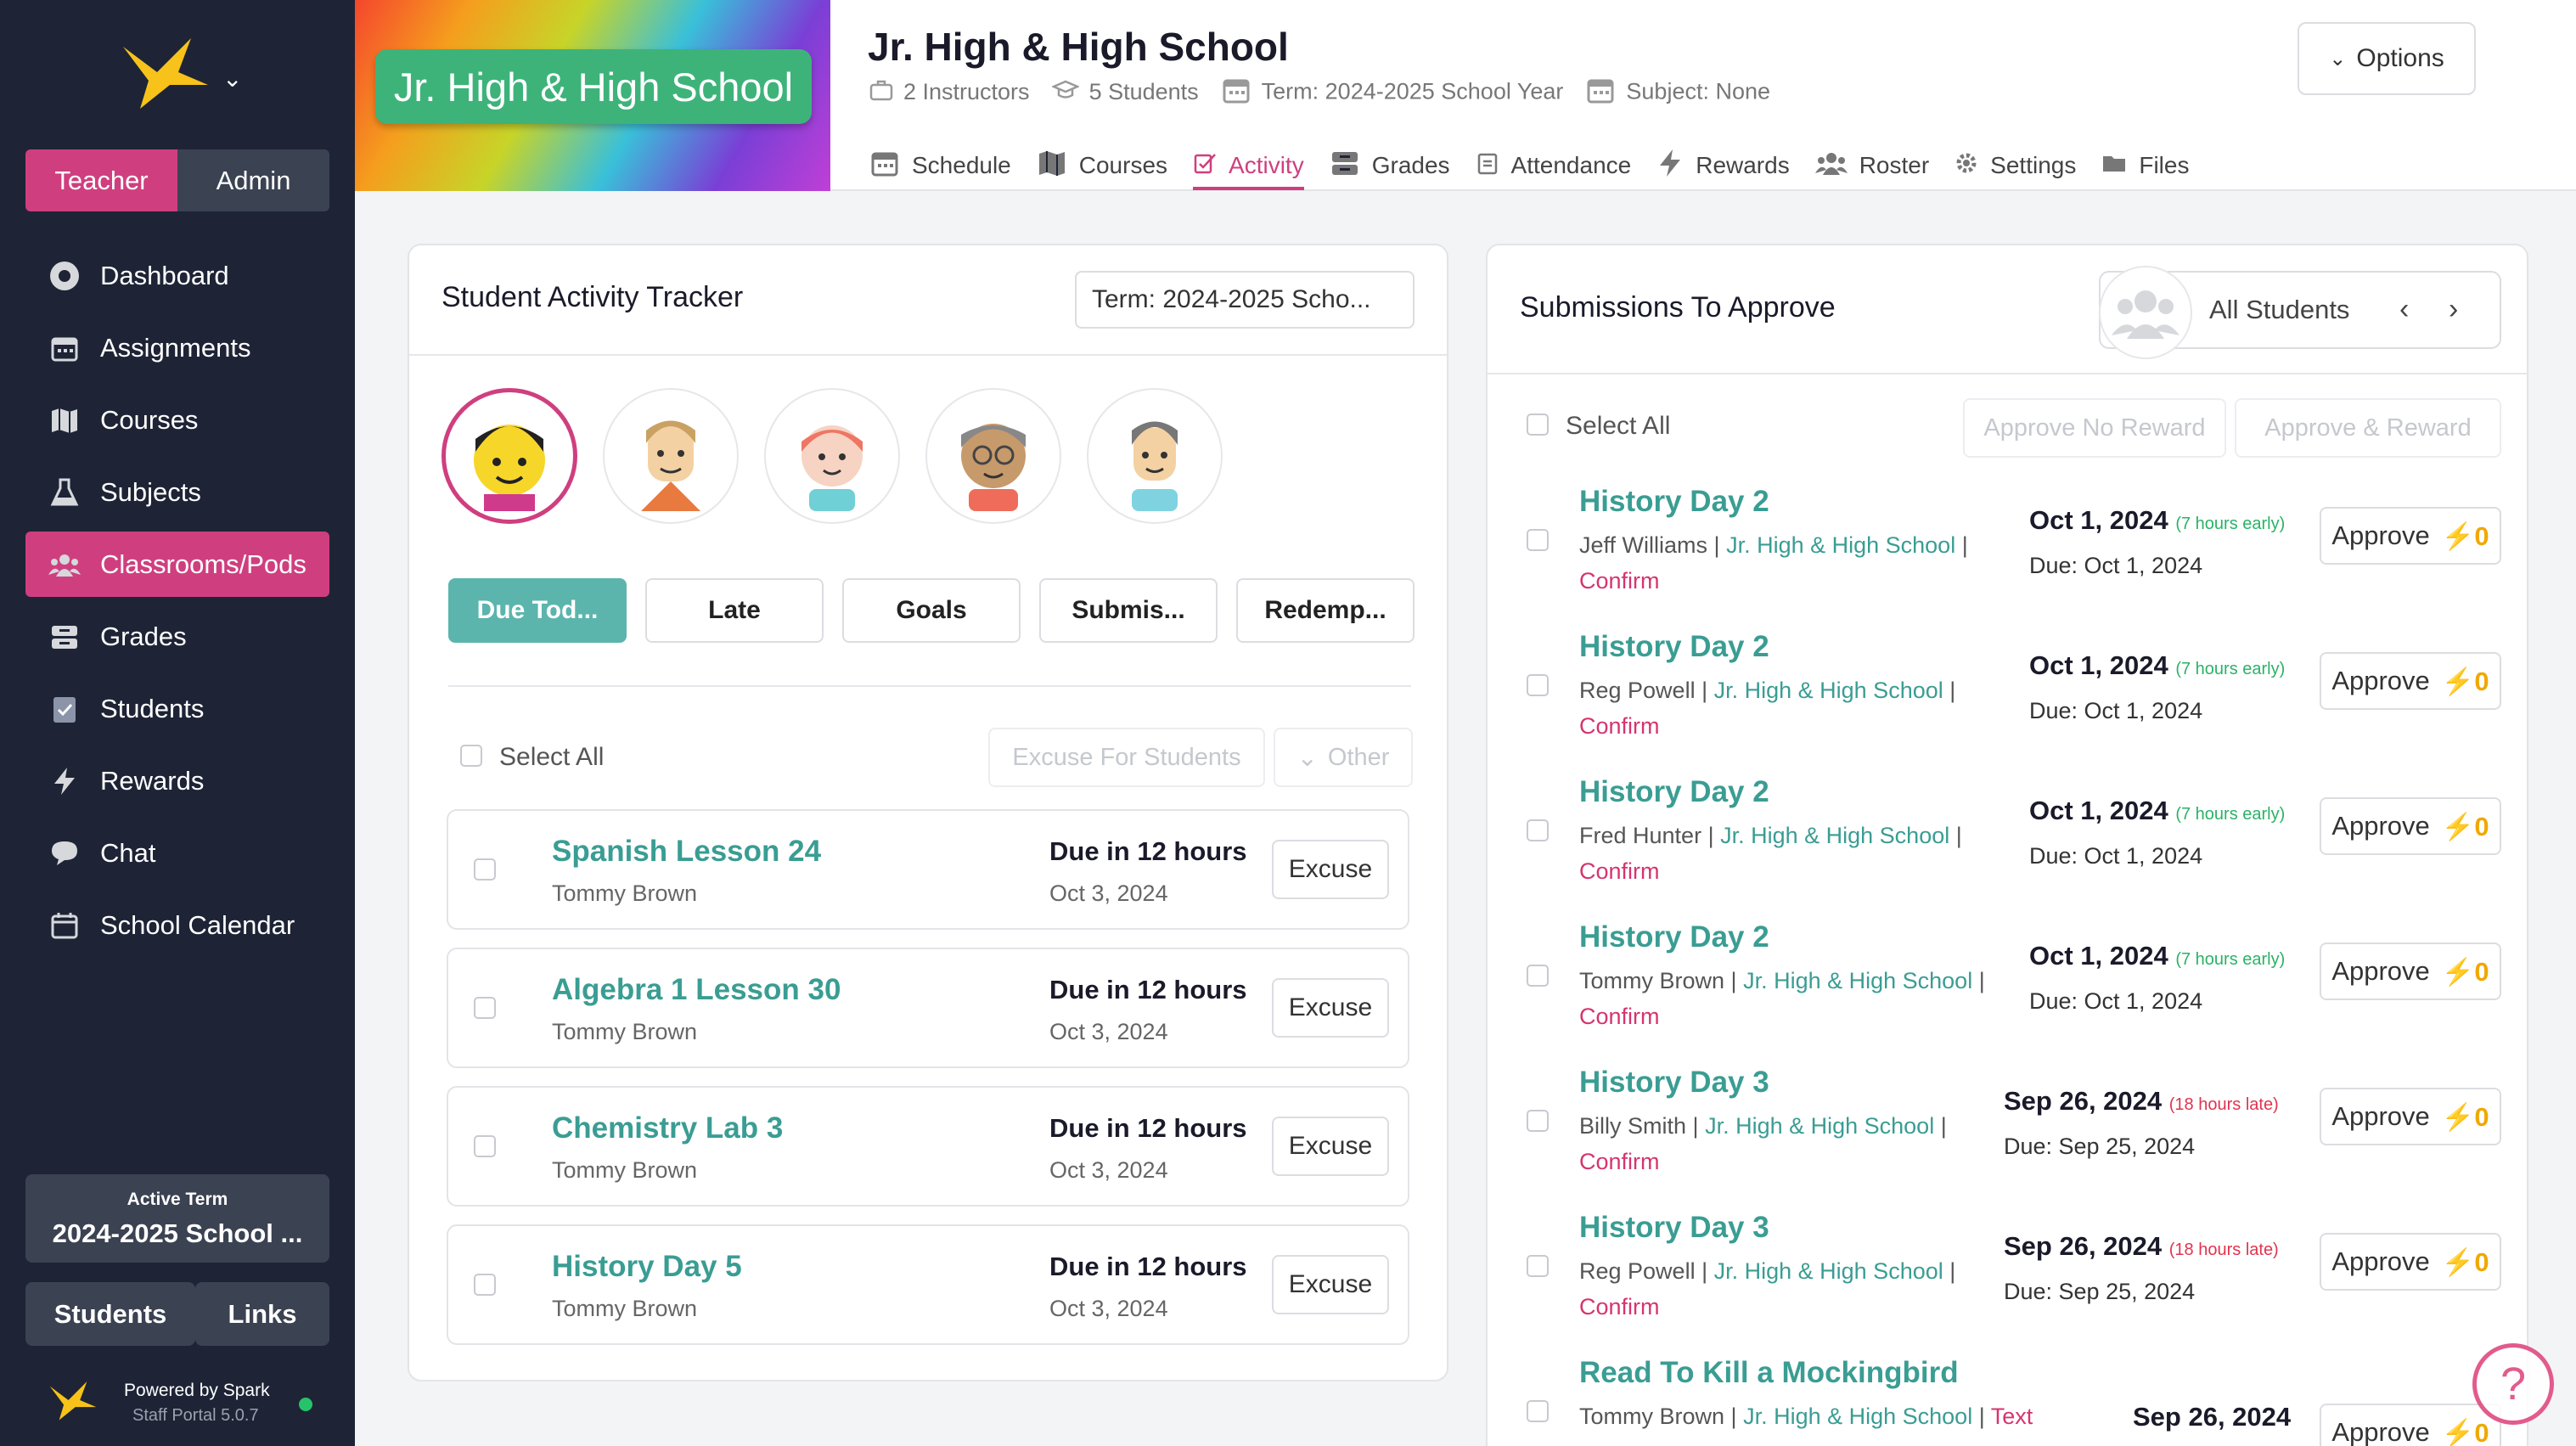 The width and height of the screenshot is (2576, 1446). I want to click on sidebar-item-subjects: Subjects, so click(177, 492).